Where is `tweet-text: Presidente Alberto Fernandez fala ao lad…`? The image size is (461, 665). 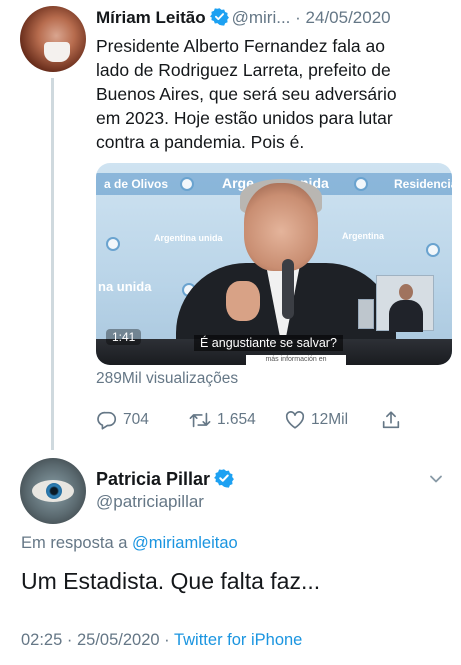 tweet-text: Presidente Alberto Fernandez fala ao lad… is located at coordinates (274, 94).